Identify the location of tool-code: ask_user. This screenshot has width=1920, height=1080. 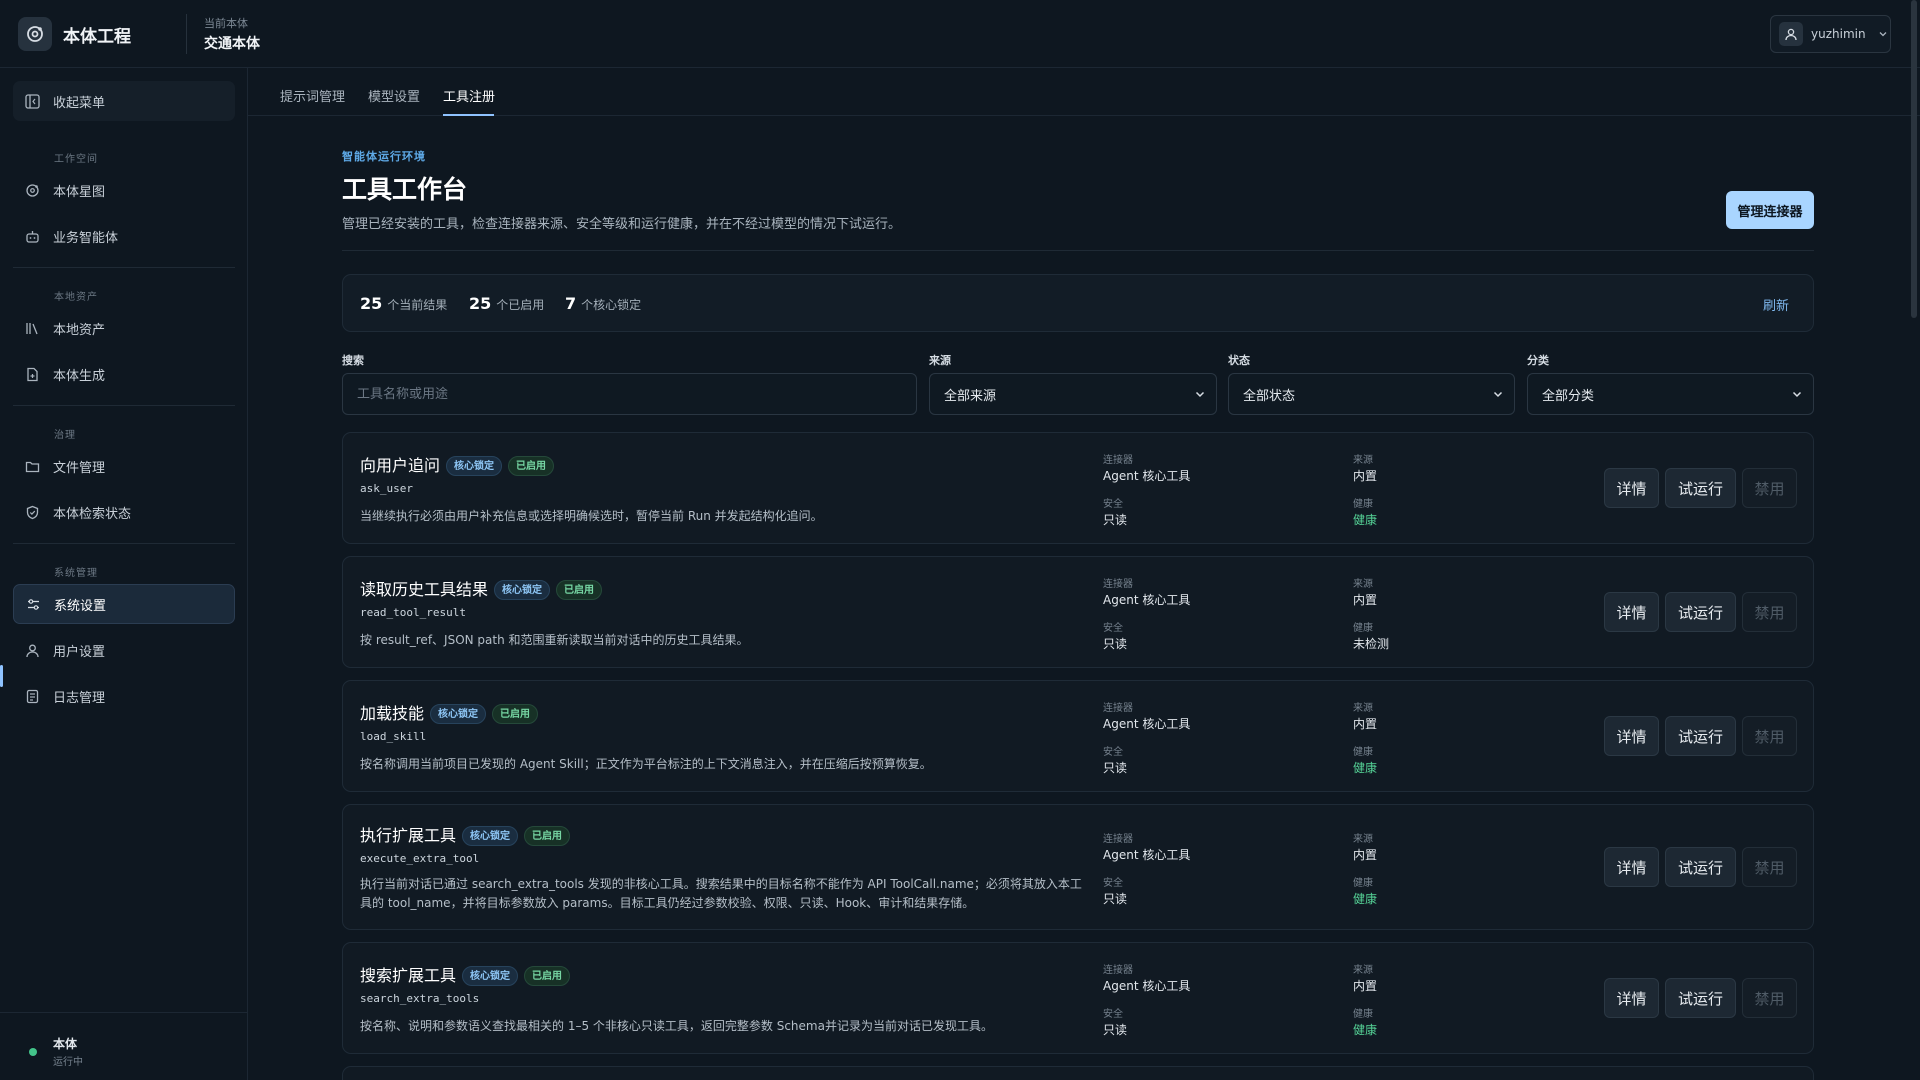
(386, 488).